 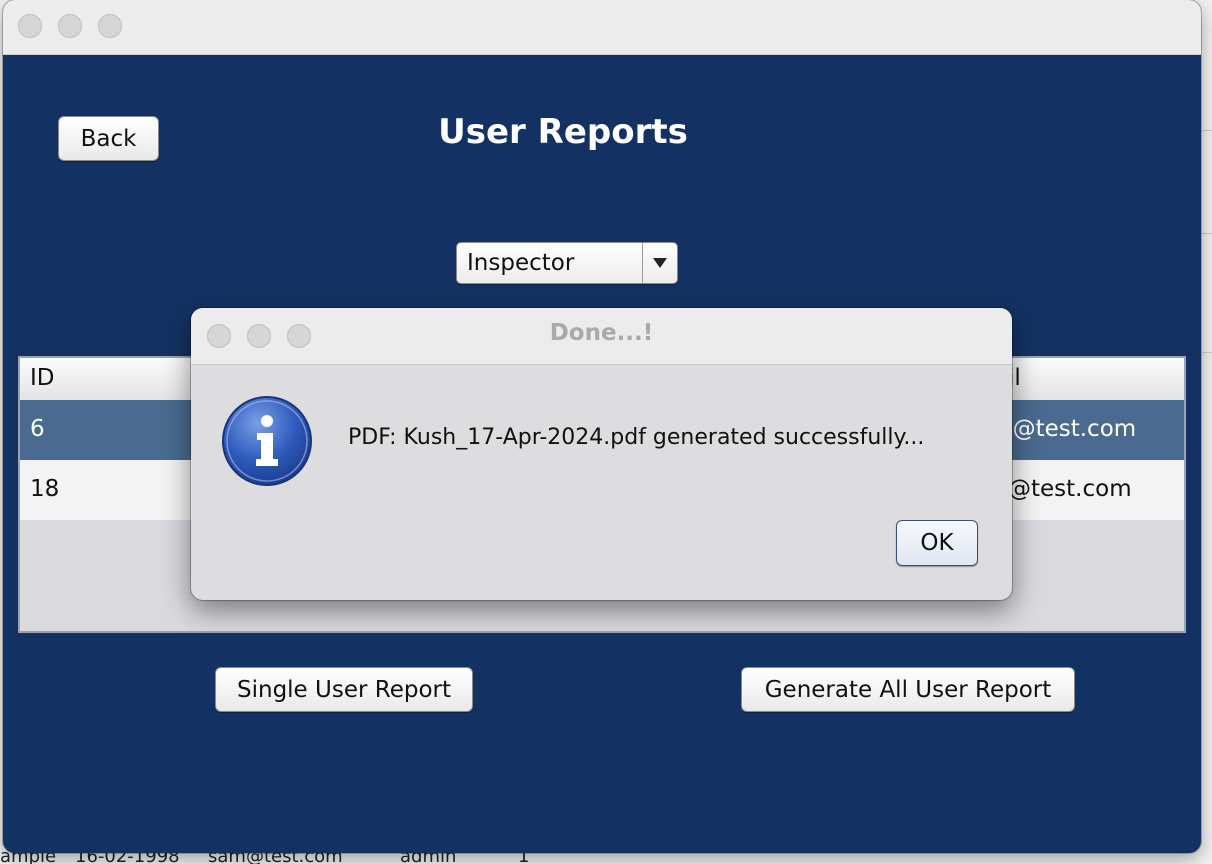 I want to click on cell-id: 18, so click(x=45, y=489).